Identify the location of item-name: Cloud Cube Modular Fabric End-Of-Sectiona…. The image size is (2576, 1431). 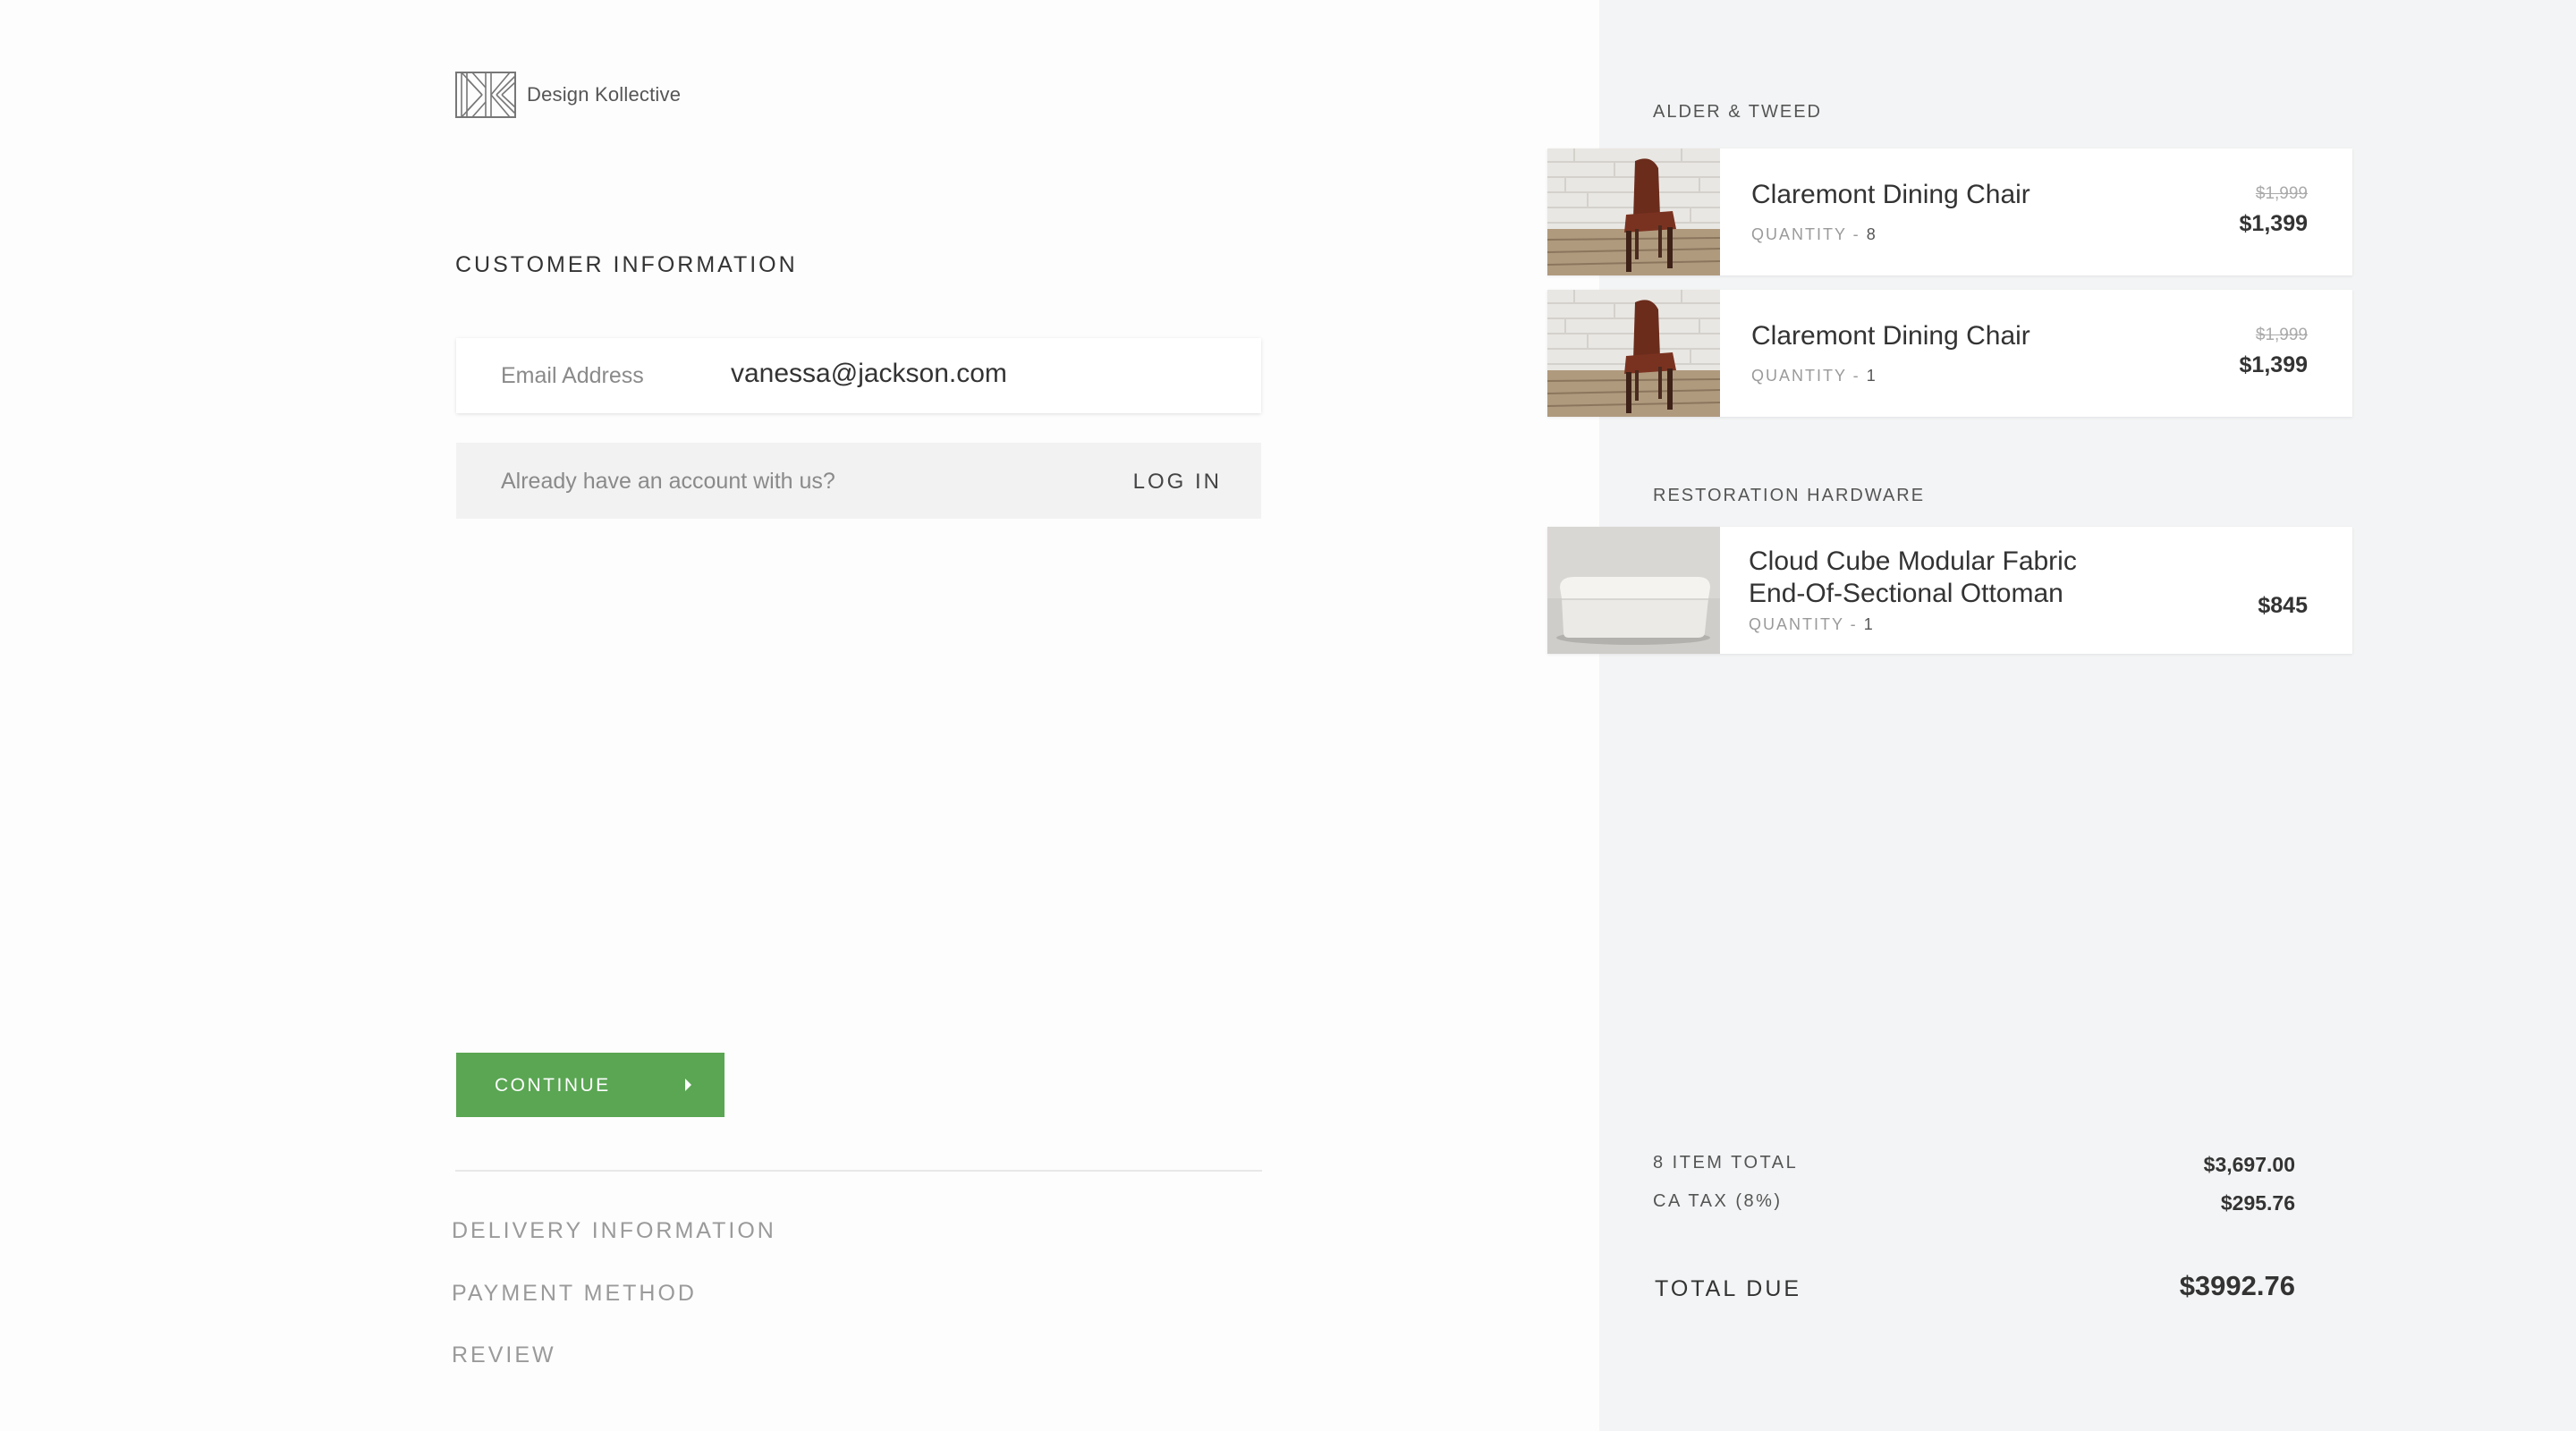
(1945, 578).